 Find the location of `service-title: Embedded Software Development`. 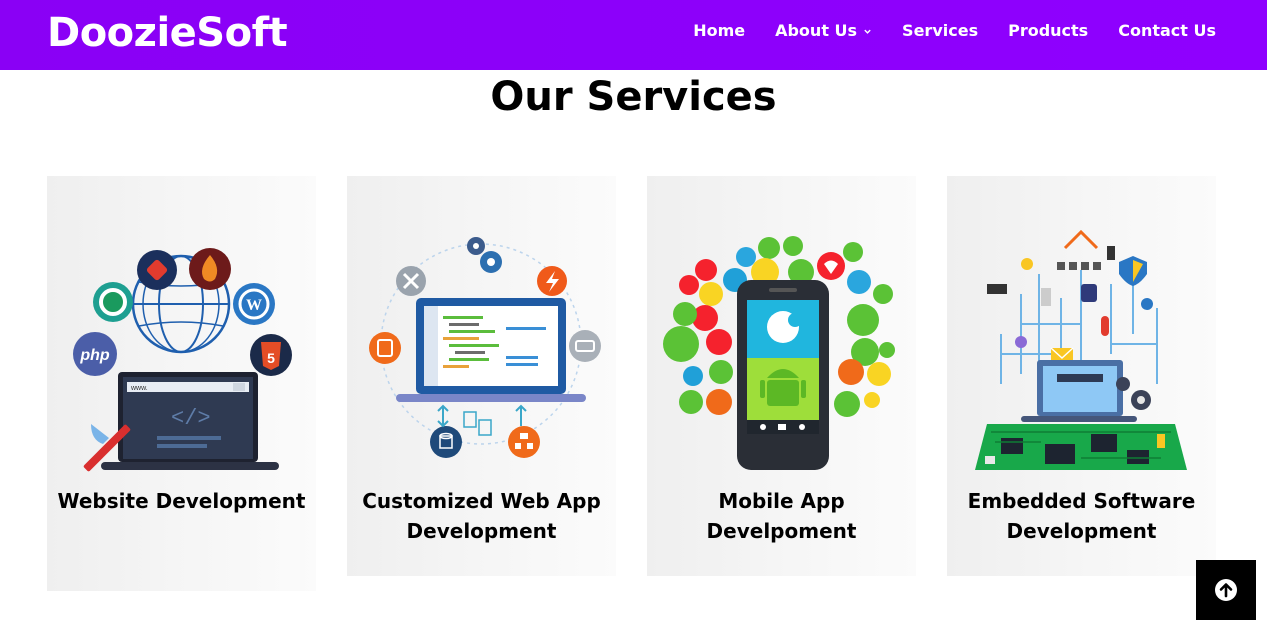

service-title: Embedded Software Development is located at coordinates (1081, 516).